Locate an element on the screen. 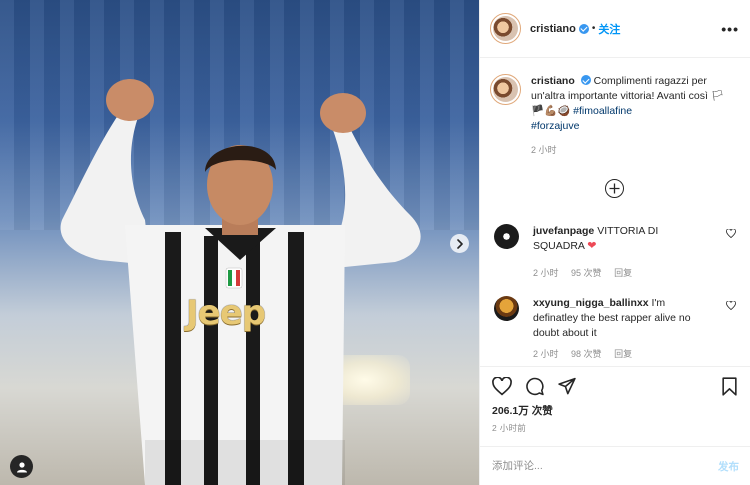 Image resolution: width=750 pixels, height=485 pixels. comment-likes: 98 次赞 is located at coordinates (586, 354).